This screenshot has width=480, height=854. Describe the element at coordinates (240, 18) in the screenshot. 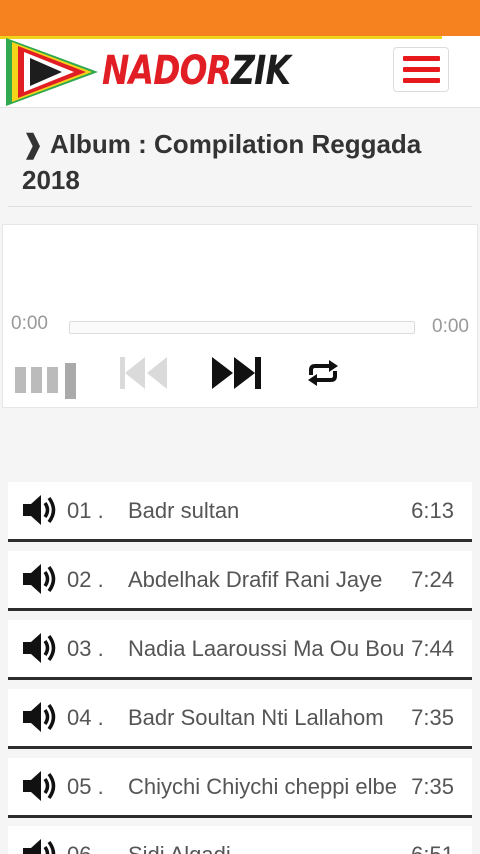

I see `status-bar` at that location.